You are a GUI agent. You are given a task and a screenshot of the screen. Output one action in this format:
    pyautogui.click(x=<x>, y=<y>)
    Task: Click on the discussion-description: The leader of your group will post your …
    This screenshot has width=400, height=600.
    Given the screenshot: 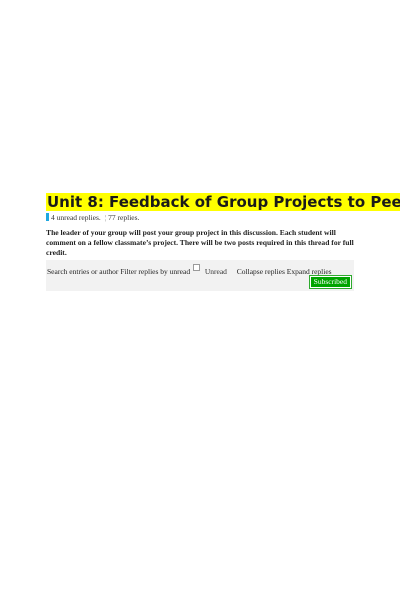 What is the action you would take?
    pyautogui.click(x=200, y=242)
    